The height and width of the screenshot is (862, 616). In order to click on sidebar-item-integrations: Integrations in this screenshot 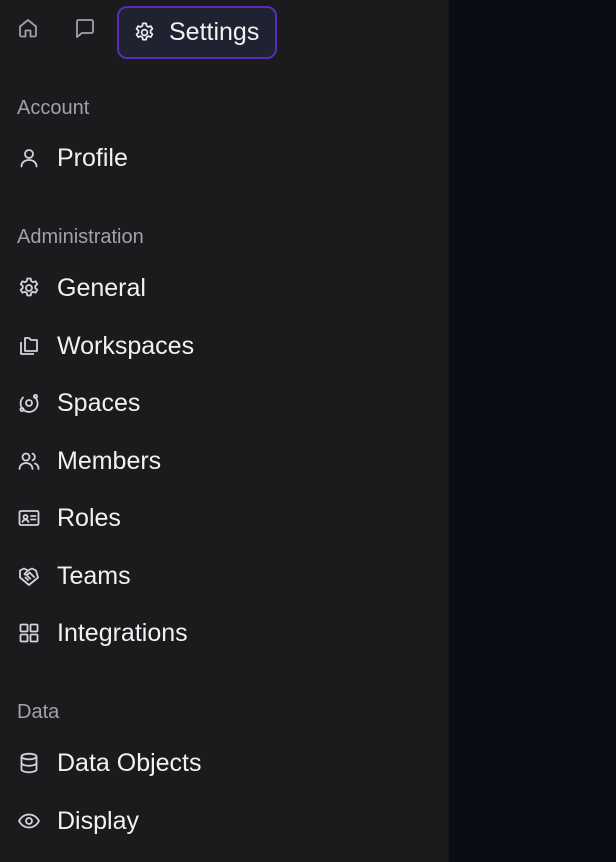, I will do `click(224, 633)`.